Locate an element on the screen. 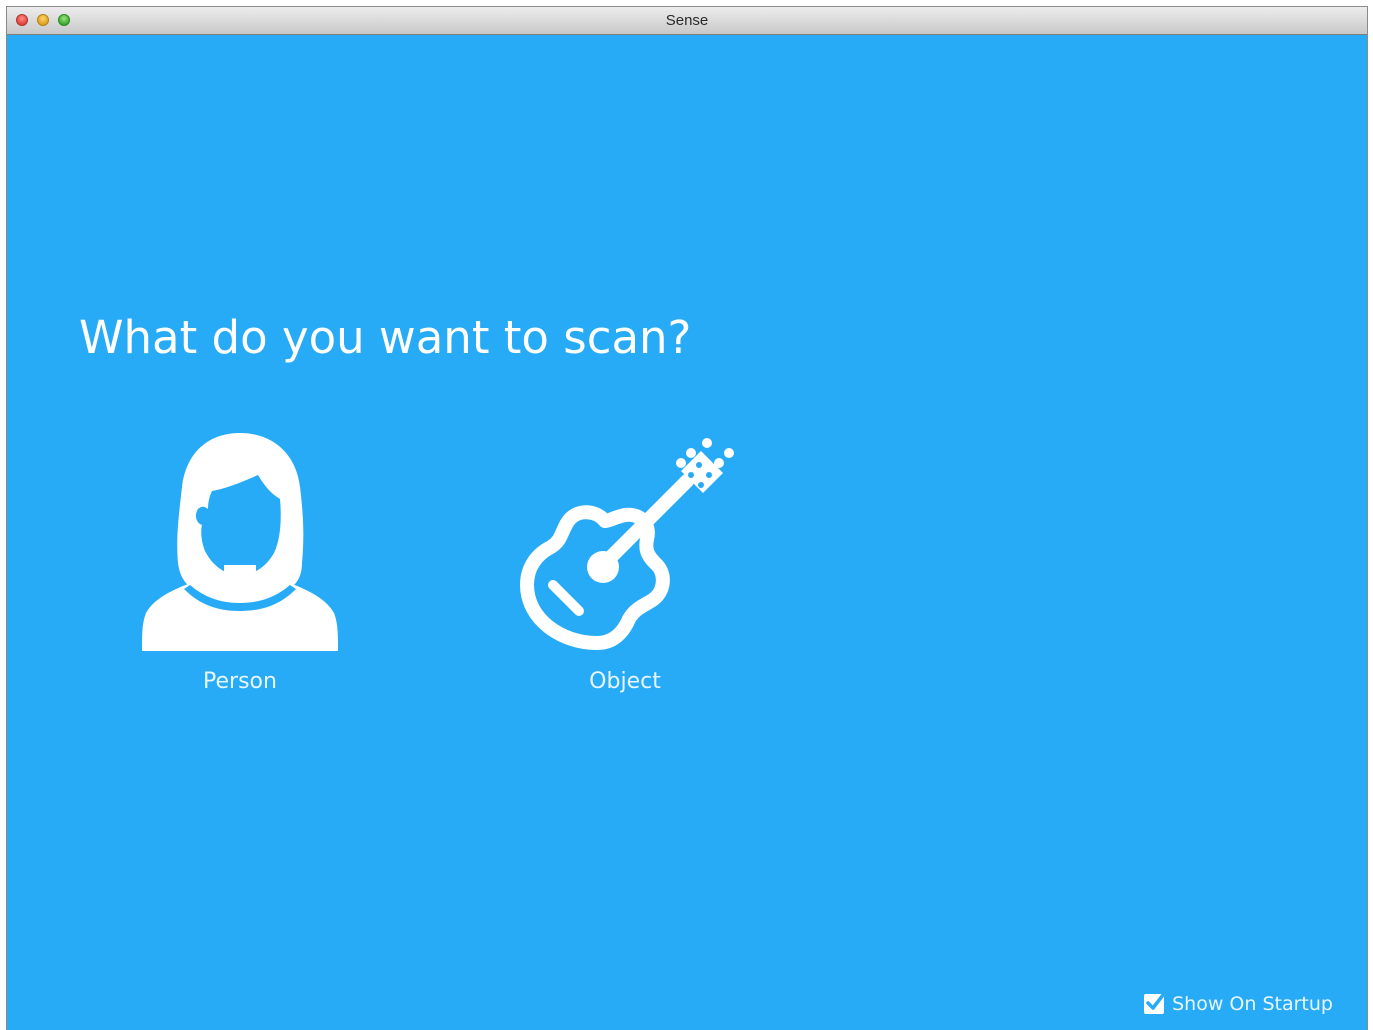  window-title: Sense is located at coordinates (687, 20).